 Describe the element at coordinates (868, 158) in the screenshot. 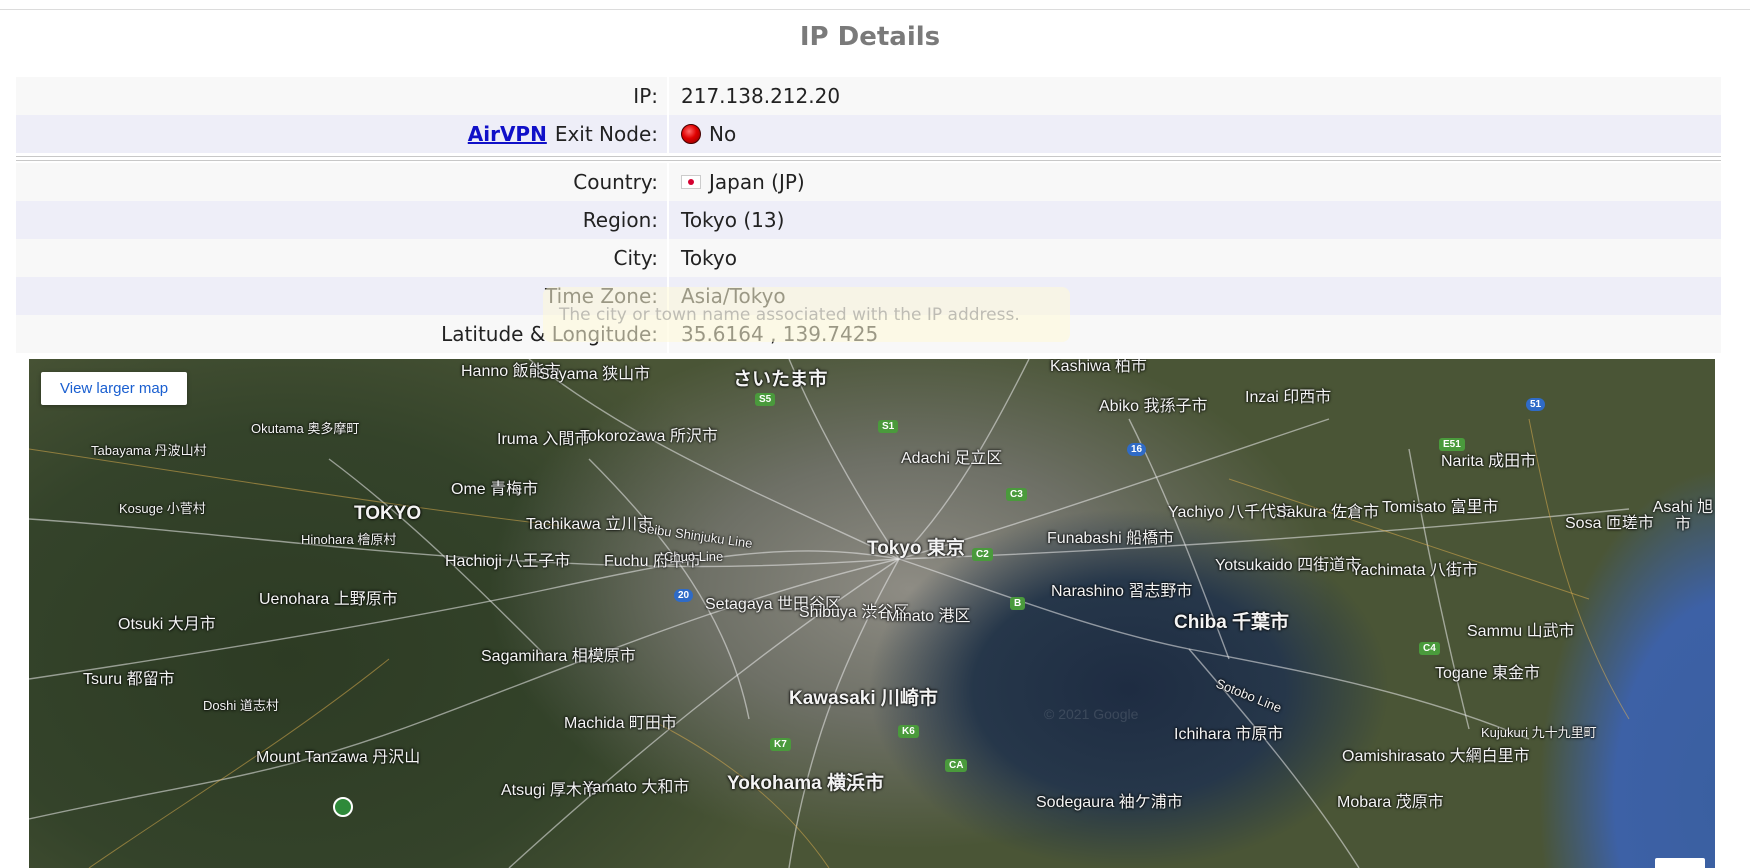

I see `section-divider` at that location.